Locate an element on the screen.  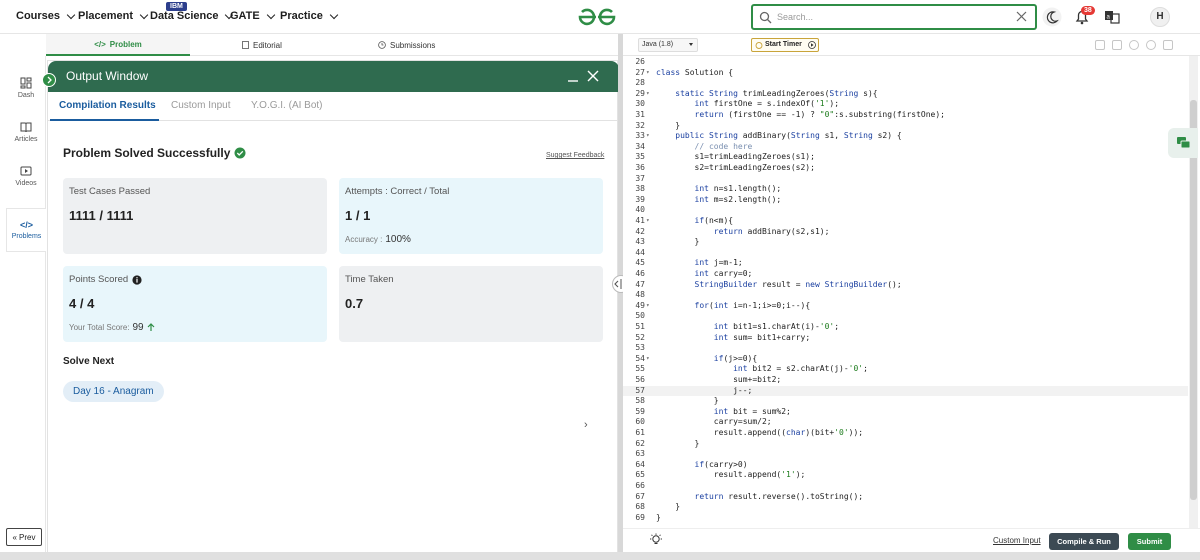
code-line: 68 } is located at coordinates (905, 507).